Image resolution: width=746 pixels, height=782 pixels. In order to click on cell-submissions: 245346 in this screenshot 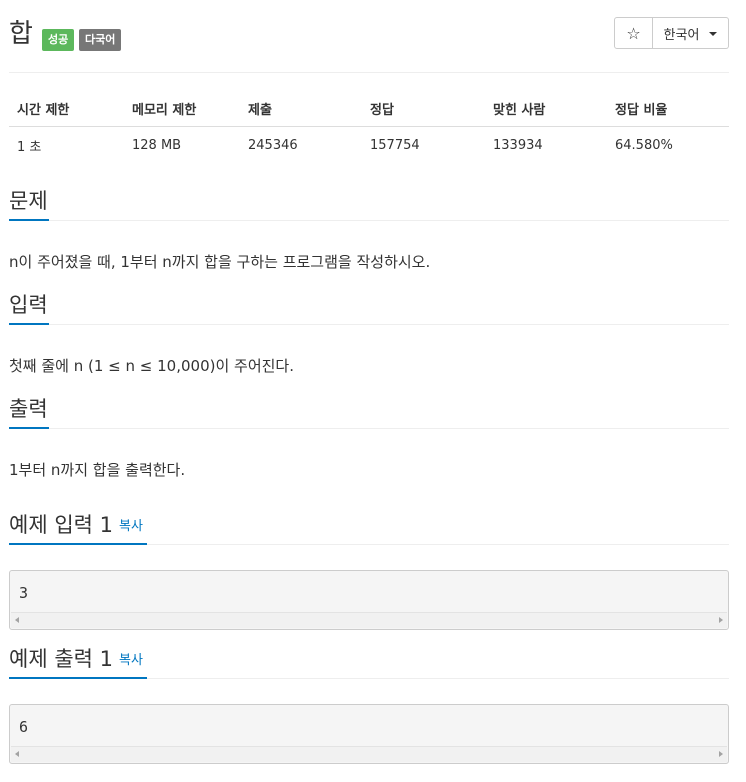, I will do `click(273, 145)`.